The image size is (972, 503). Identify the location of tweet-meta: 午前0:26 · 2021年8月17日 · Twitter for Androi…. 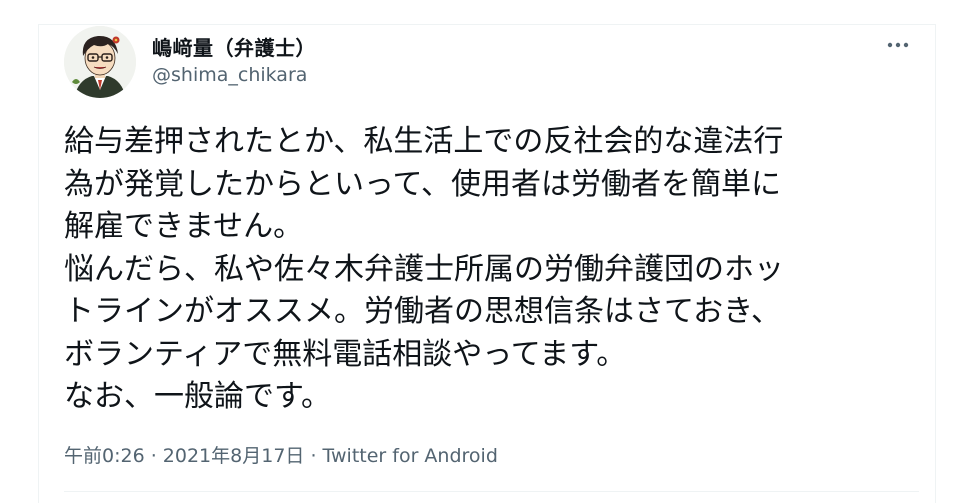
(281, 454).